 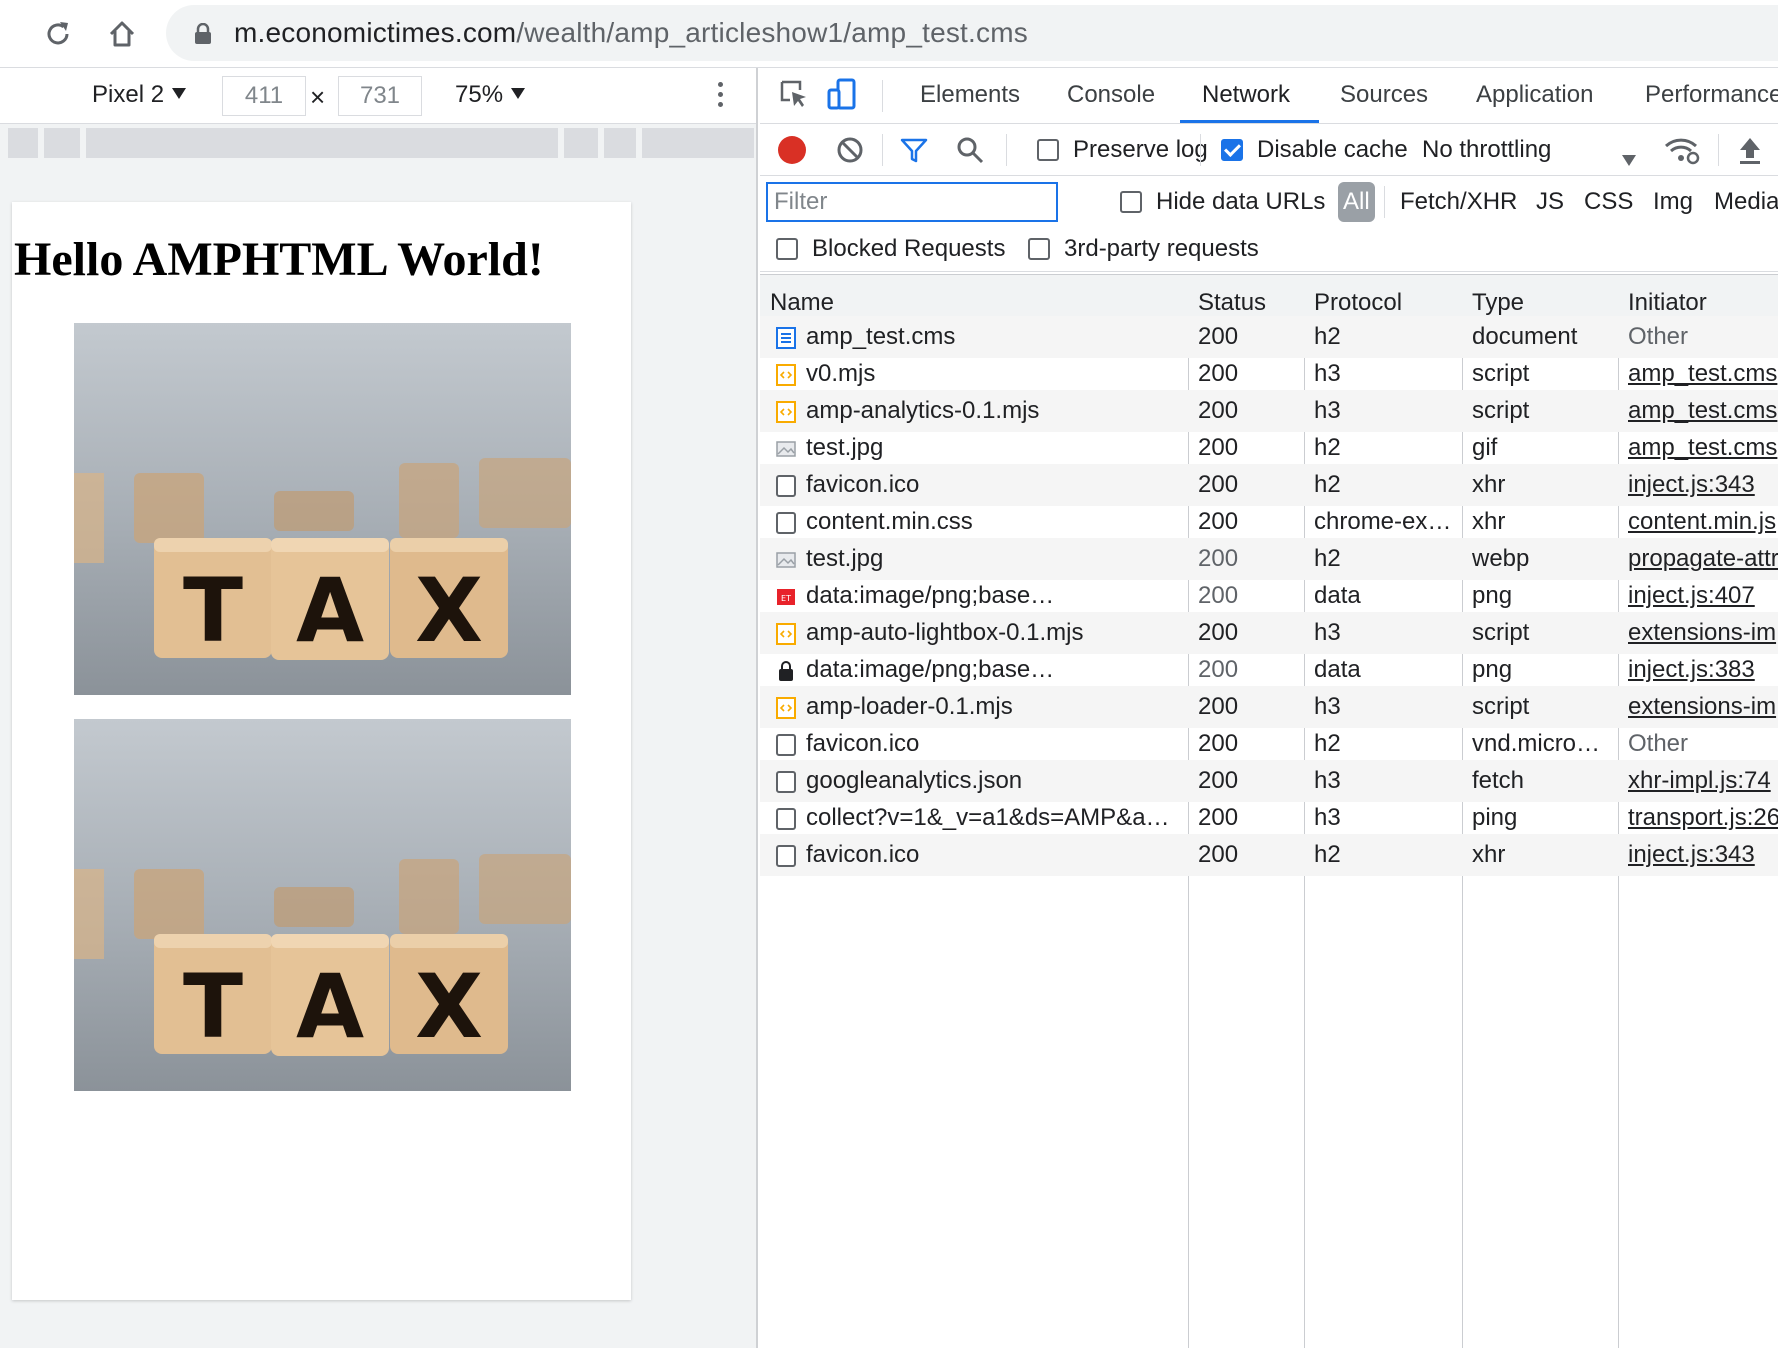 What do you see at coordinates (1269, 448) in the screenshot?
I see `table-row: test.jpg 200 h2 gif amp_test.cms` at bounding box center [1269, 448].